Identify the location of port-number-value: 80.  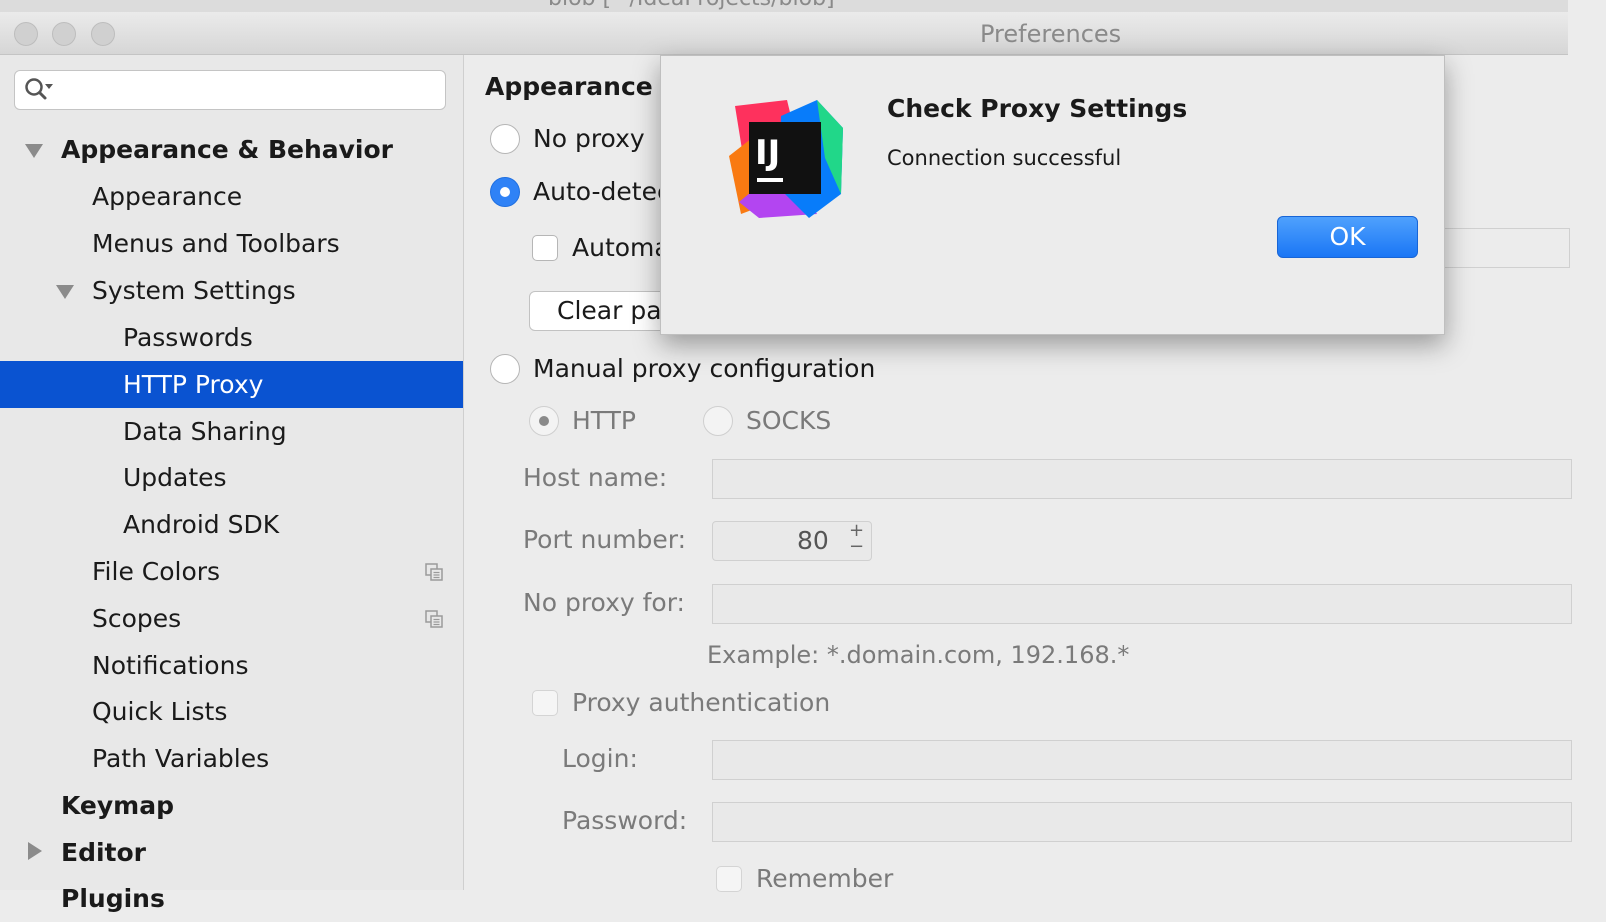
(813, 540).